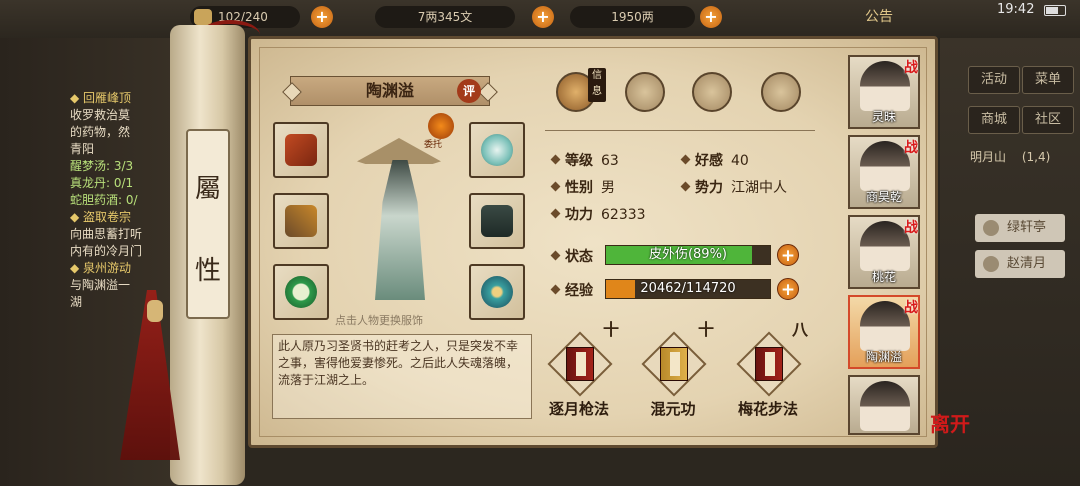 This screenshot has width=1080, height=486. What do you see at coordinates (1016, 9) in the screenshot?
I see `clock: 19:42` at bounding box center [1016, 9].